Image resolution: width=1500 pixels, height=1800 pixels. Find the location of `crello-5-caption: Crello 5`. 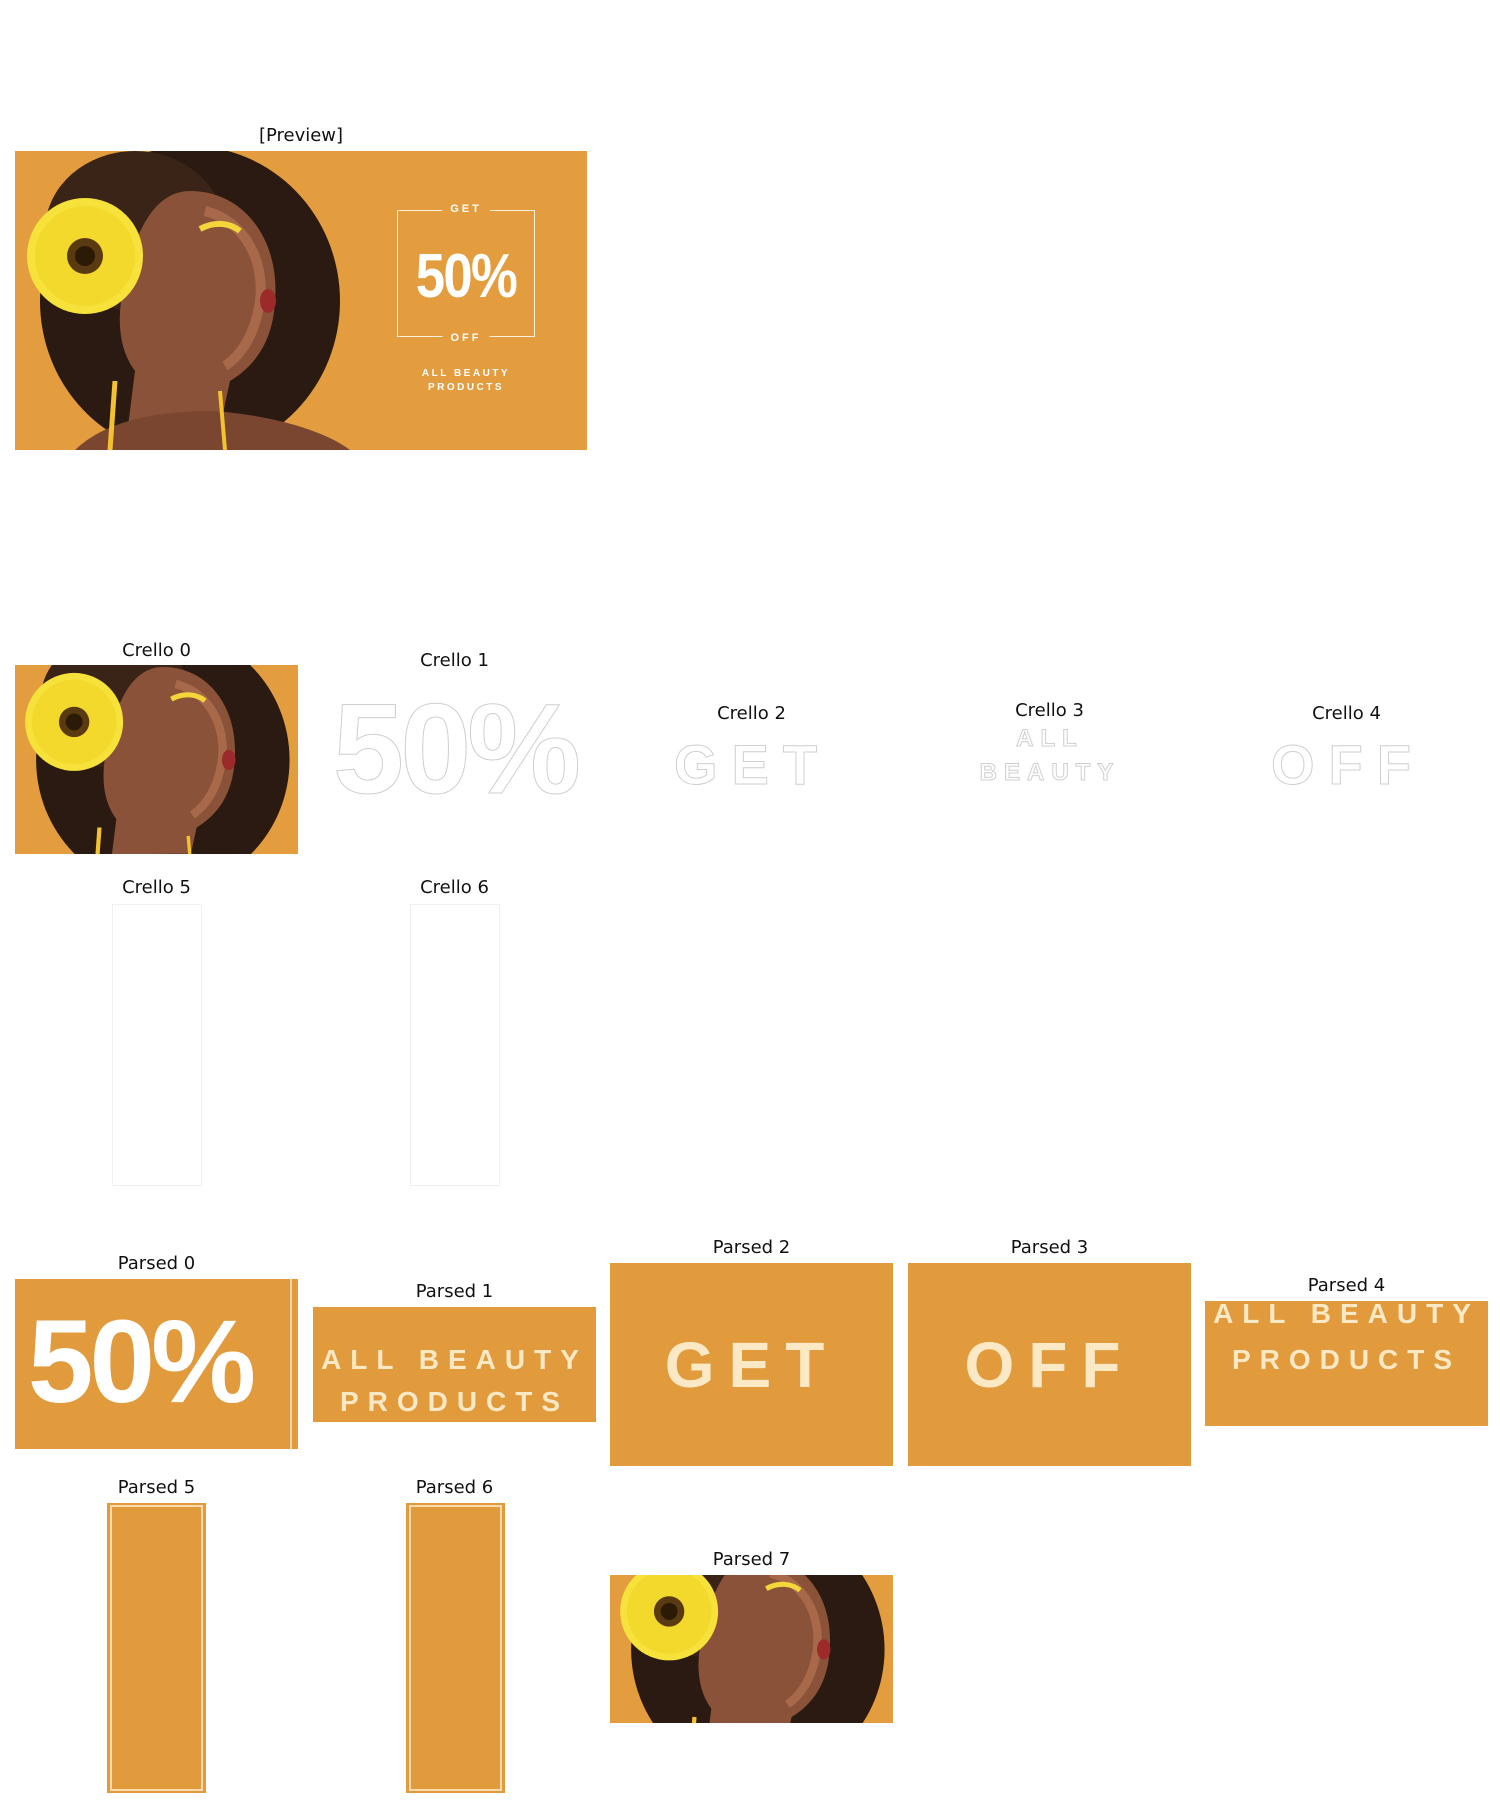

crello-5-caption: Crello 5 is located at coordinates (156, 887).